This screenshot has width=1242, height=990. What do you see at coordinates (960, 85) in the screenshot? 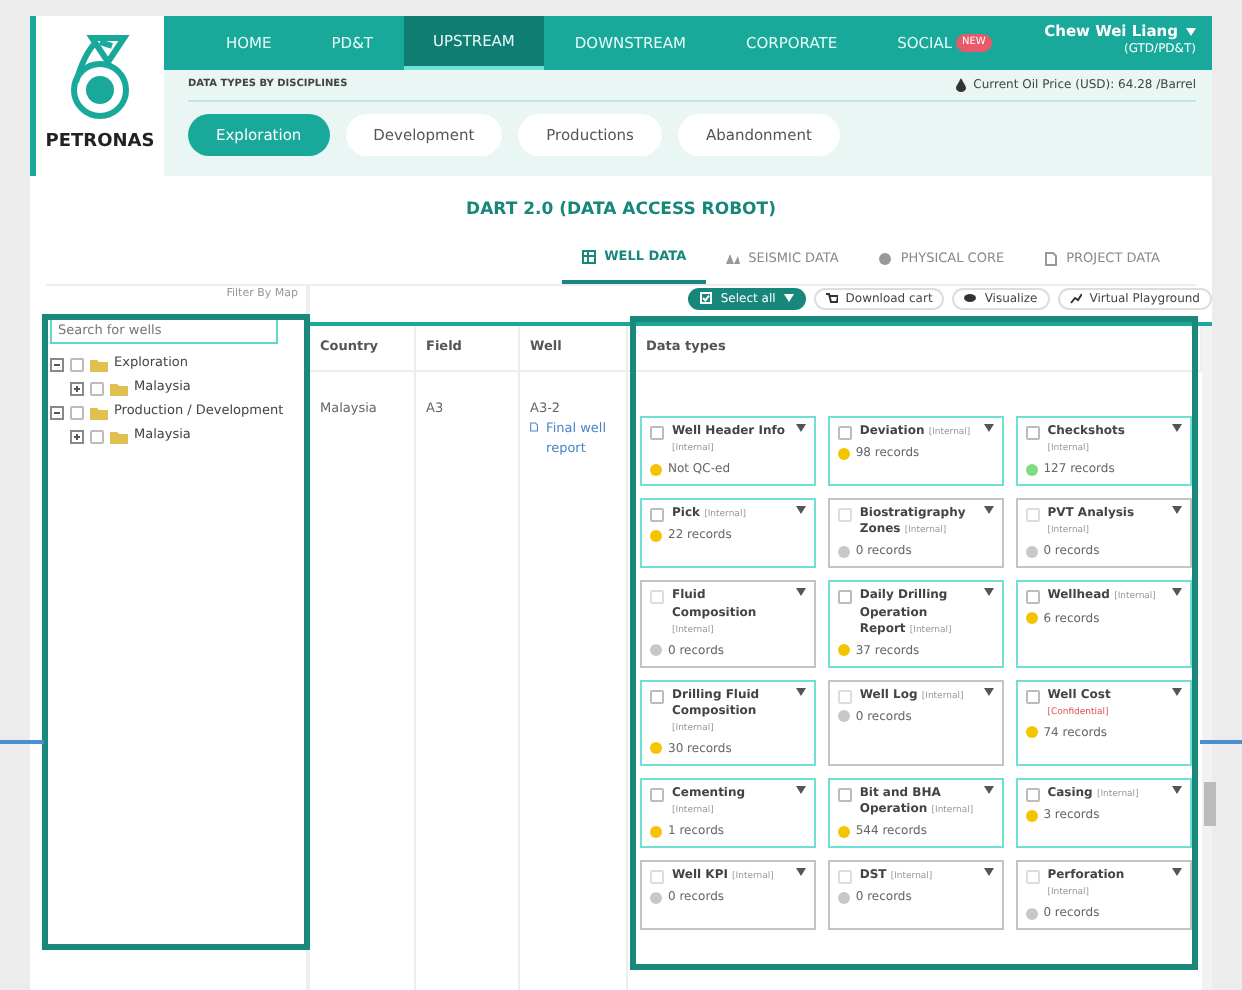
I see `drop-icon` at bounding box center [960, 85].